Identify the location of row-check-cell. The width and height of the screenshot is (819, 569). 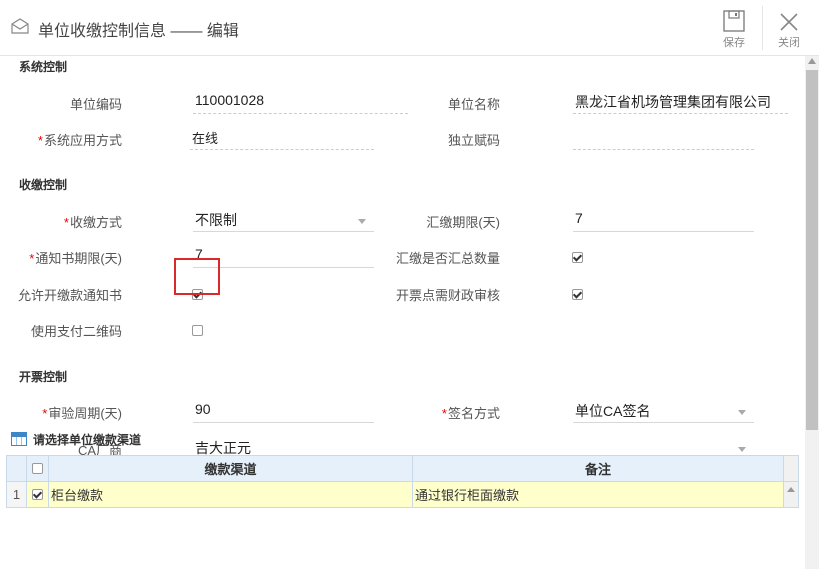
(37, 494).